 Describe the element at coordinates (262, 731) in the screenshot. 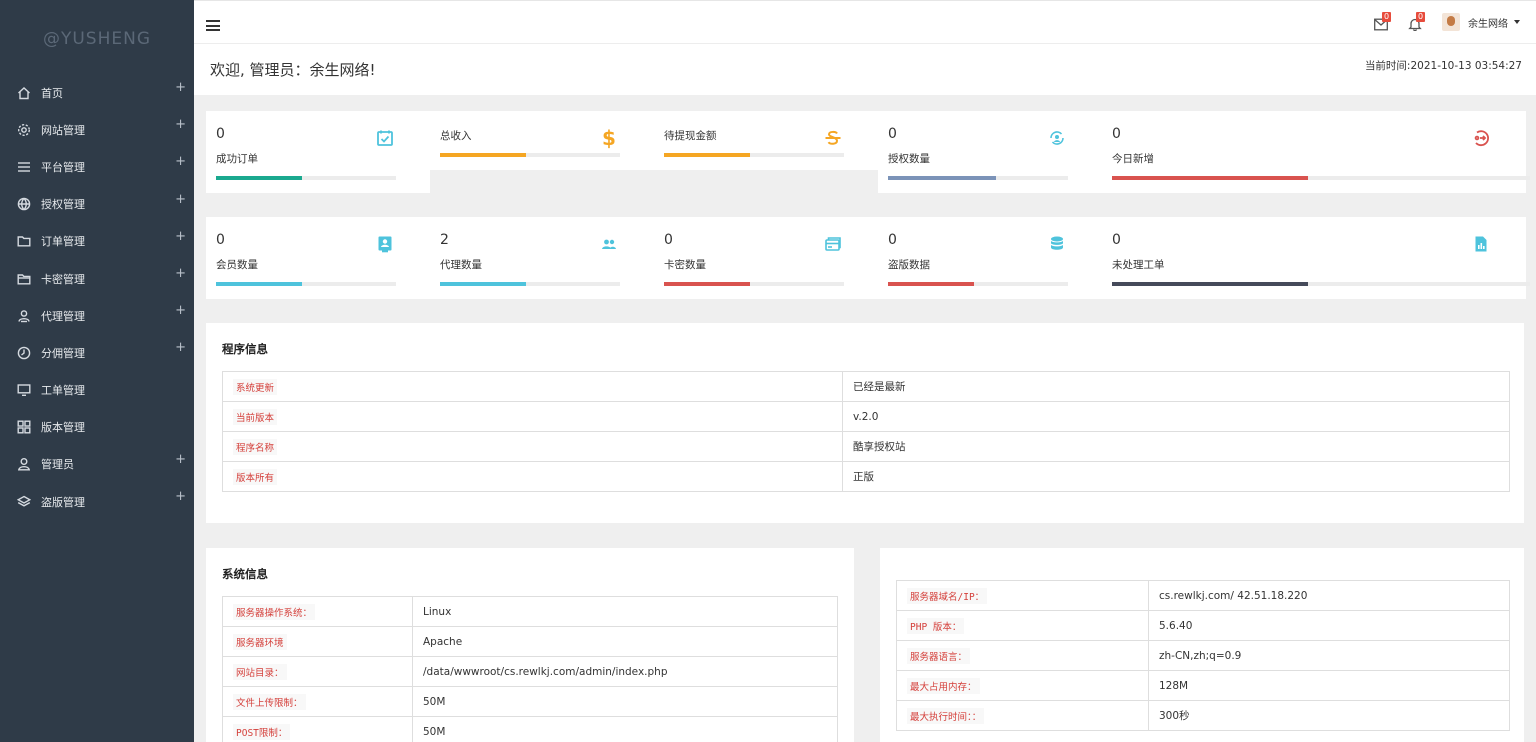

I see `key-tag: POST限制：` at that location.